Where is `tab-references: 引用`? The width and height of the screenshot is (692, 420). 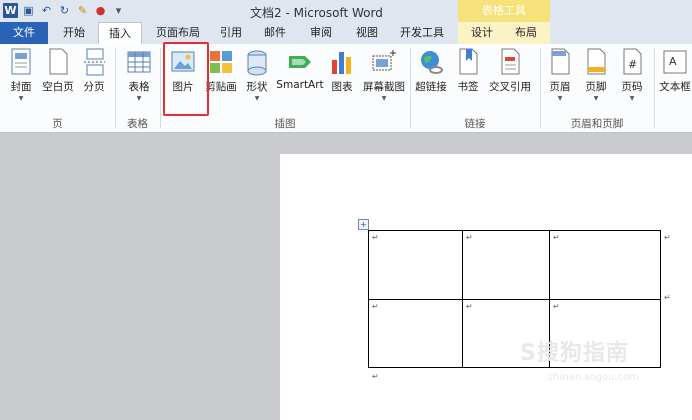 tab-references: 引用 is located at coordinates (231, 33).